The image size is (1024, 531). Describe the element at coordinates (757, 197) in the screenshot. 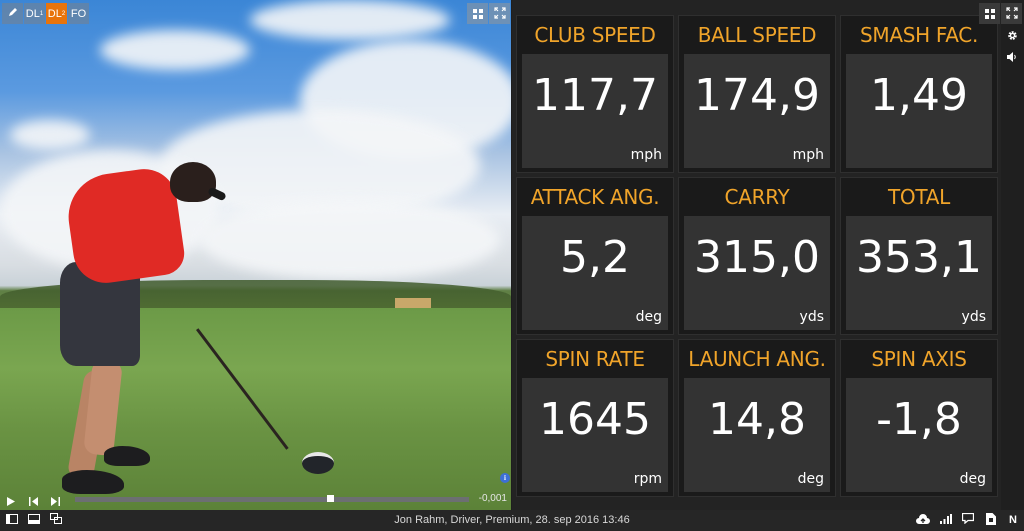

I see `metric-title: CARRY` at that location.